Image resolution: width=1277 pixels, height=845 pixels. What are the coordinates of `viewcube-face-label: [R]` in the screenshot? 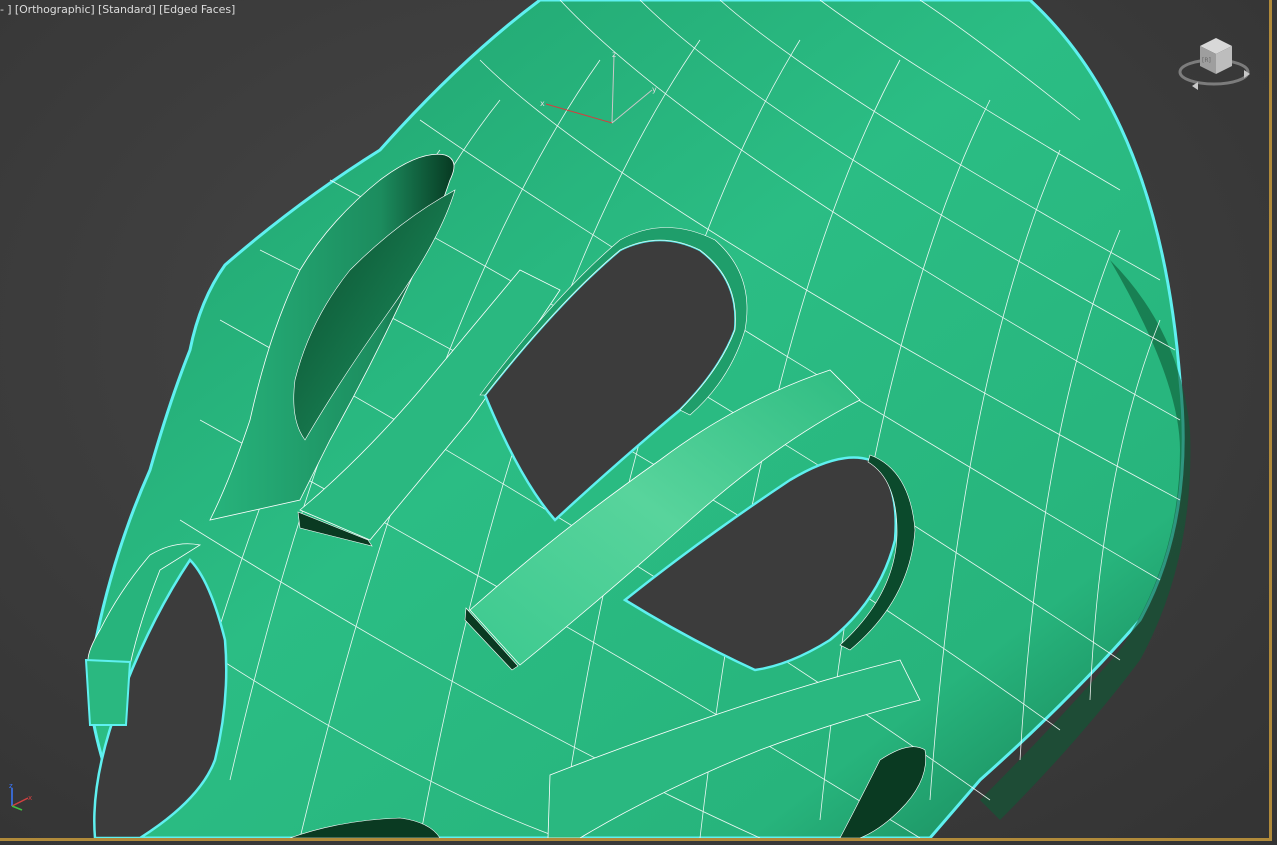 It's located at (1206, 60).